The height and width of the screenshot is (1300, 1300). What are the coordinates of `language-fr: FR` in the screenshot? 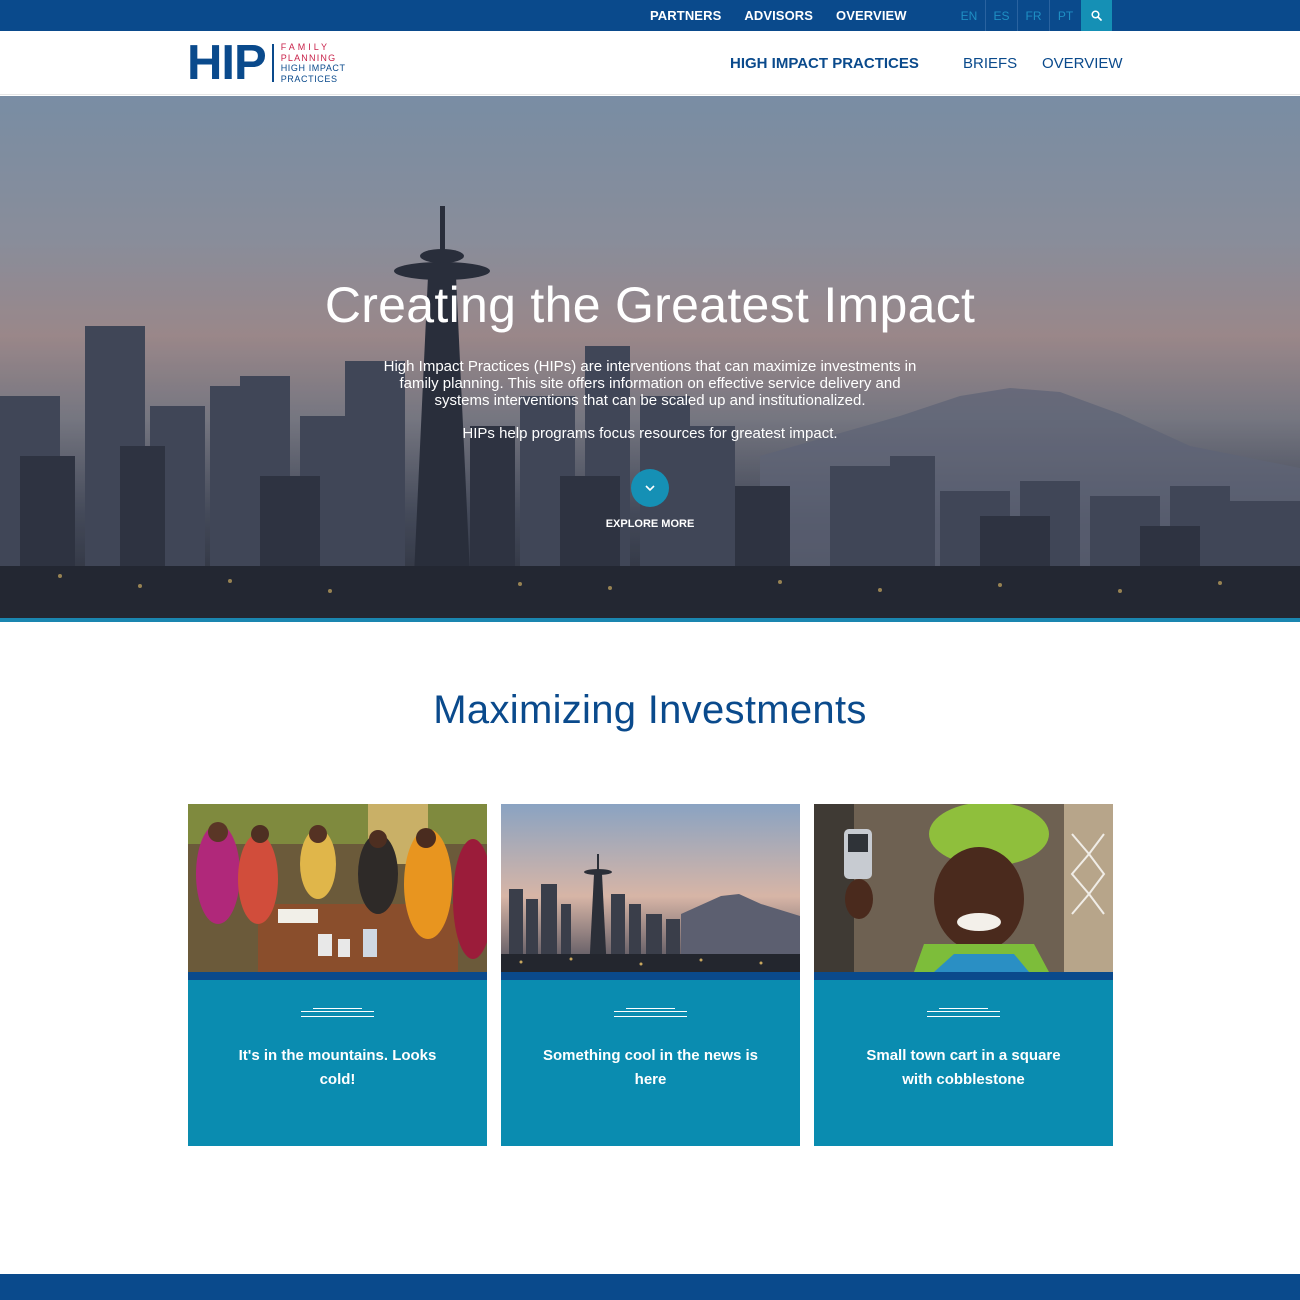 It's located at (1033, 15).